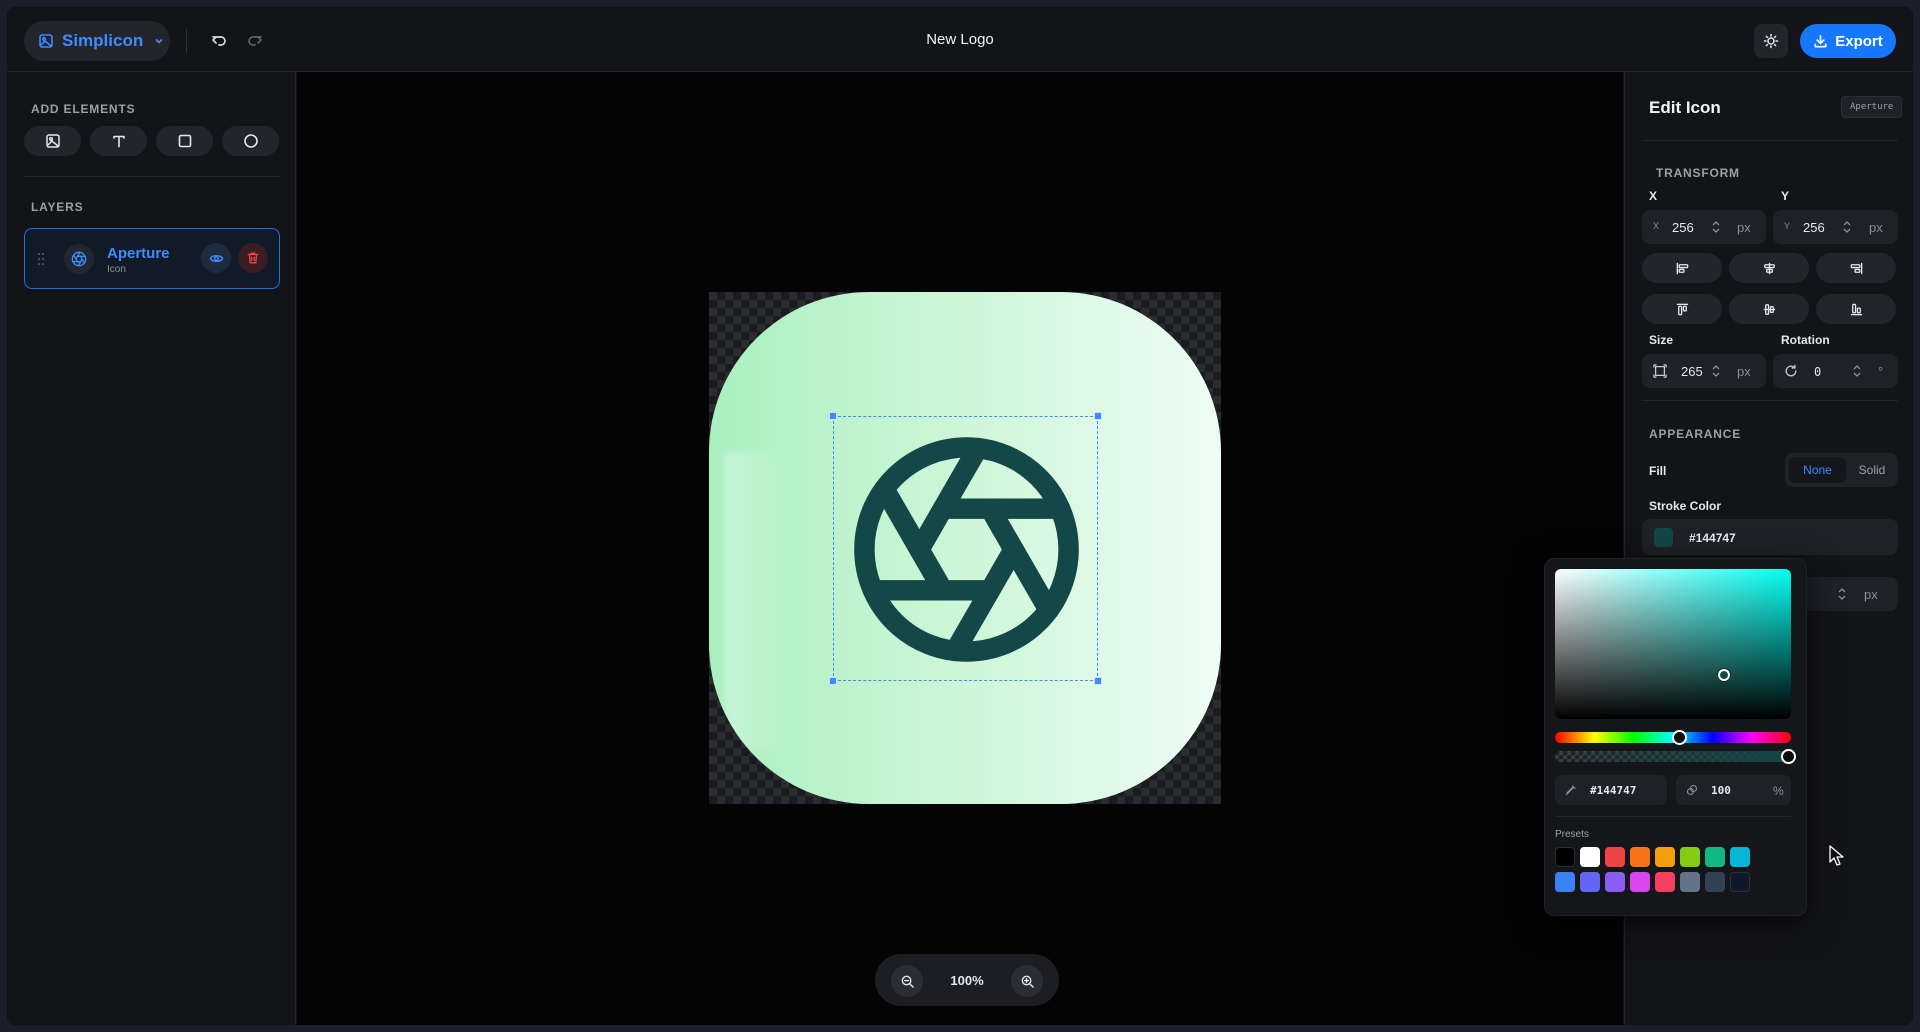  What do you see at coordinates (255, 41) in the screenshot?
I see `redo-button` at bounding box center [255, 41].